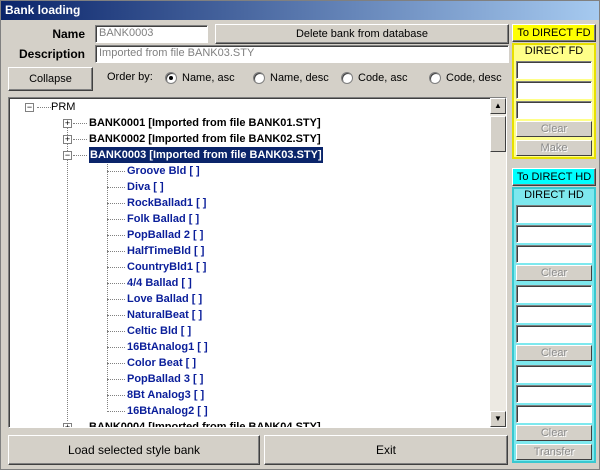  I want to click on tree-style-label: 4/4 Ballad [ ], so click(159, 283).